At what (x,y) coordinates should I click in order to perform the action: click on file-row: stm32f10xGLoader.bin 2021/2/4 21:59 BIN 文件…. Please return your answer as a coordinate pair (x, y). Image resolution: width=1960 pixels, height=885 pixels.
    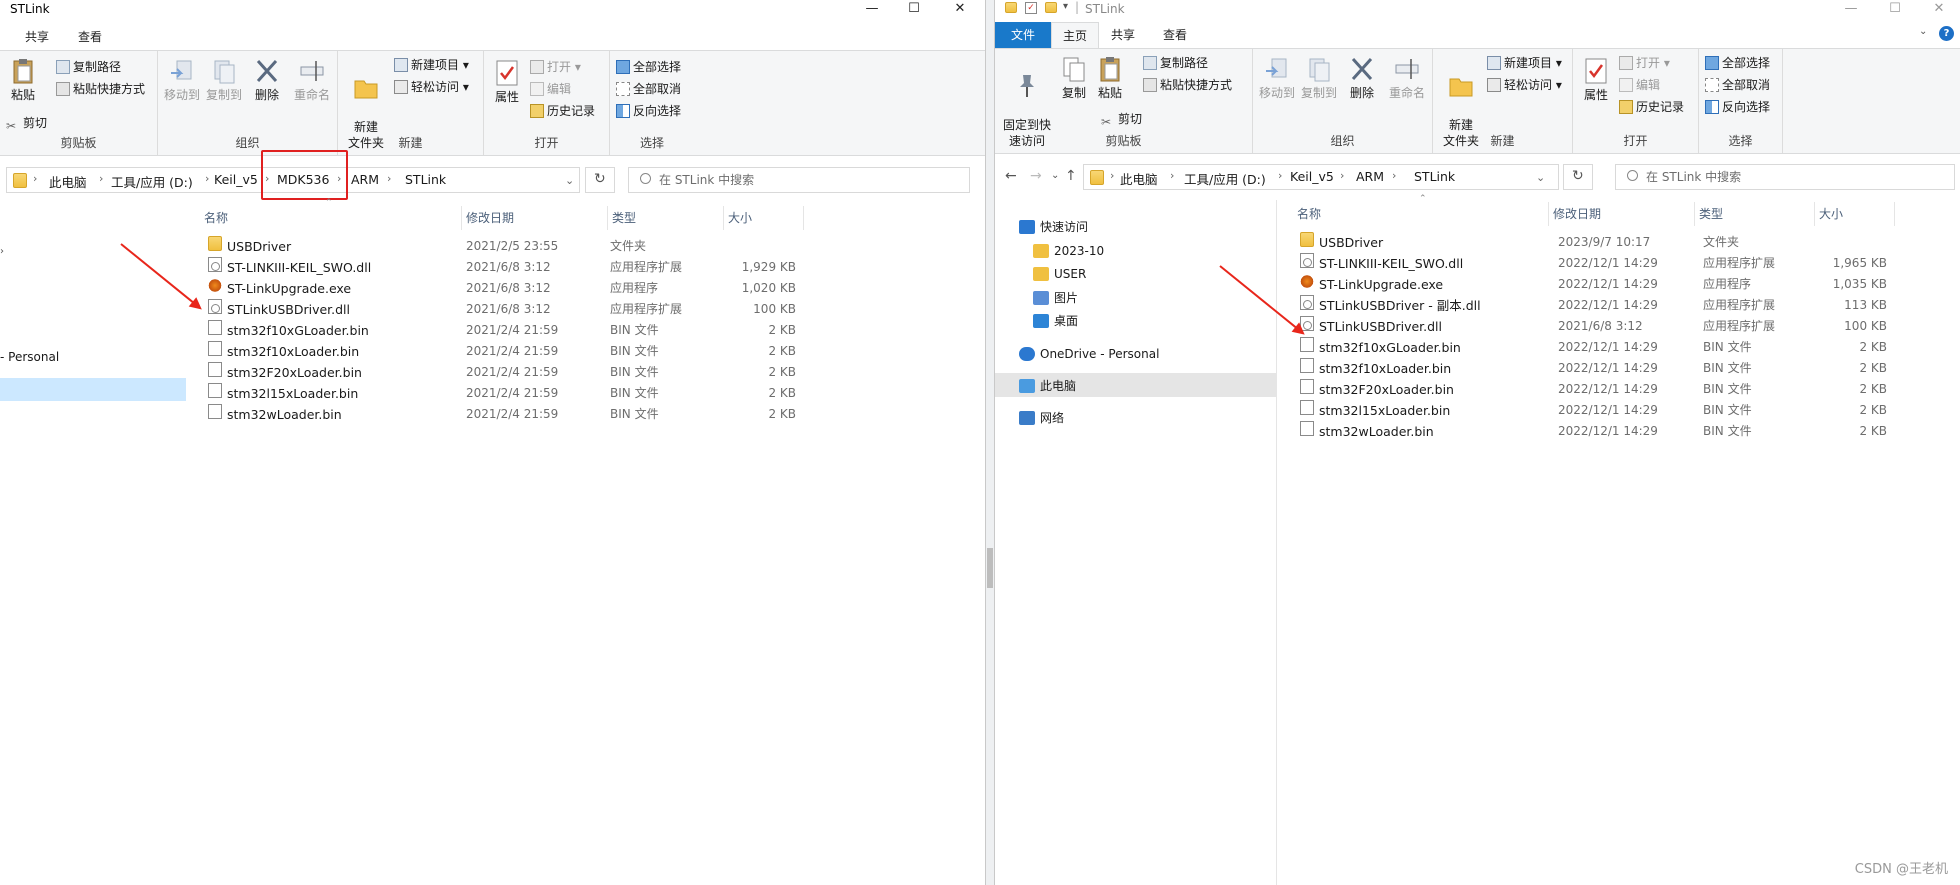
    Looking at the image, I should click on (492, 330).